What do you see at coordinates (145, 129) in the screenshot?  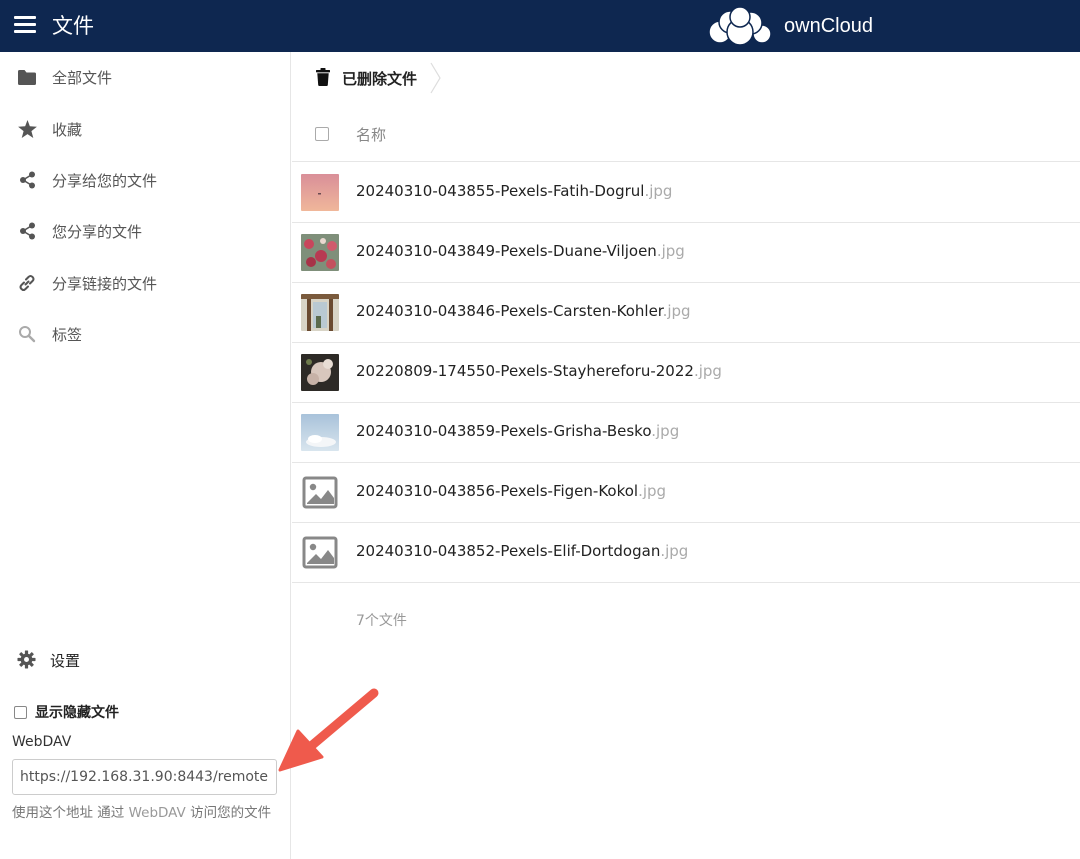 I see `sidebar-item-favorites: 收藏` at bounding box center [145, 129].